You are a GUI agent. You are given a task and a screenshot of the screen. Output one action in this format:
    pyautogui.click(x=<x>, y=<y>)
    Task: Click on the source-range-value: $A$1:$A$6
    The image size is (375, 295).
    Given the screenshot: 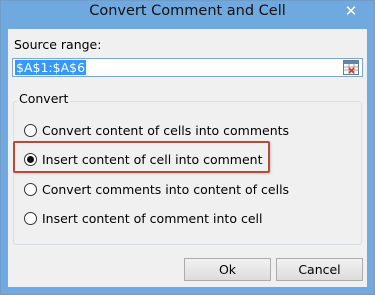 What is the action you would take?
    pyautogui.click(x=51, y=67)
    